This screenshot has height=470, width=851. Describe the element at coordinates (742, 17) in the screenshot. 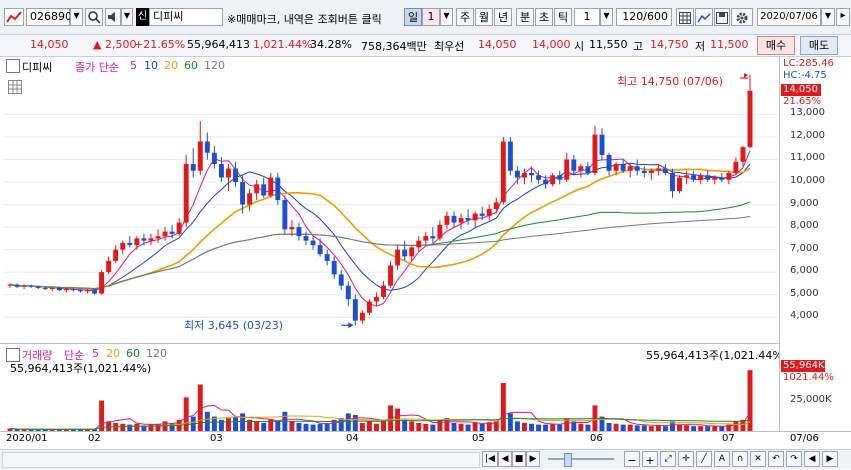

I see `gear-icon` at that location.